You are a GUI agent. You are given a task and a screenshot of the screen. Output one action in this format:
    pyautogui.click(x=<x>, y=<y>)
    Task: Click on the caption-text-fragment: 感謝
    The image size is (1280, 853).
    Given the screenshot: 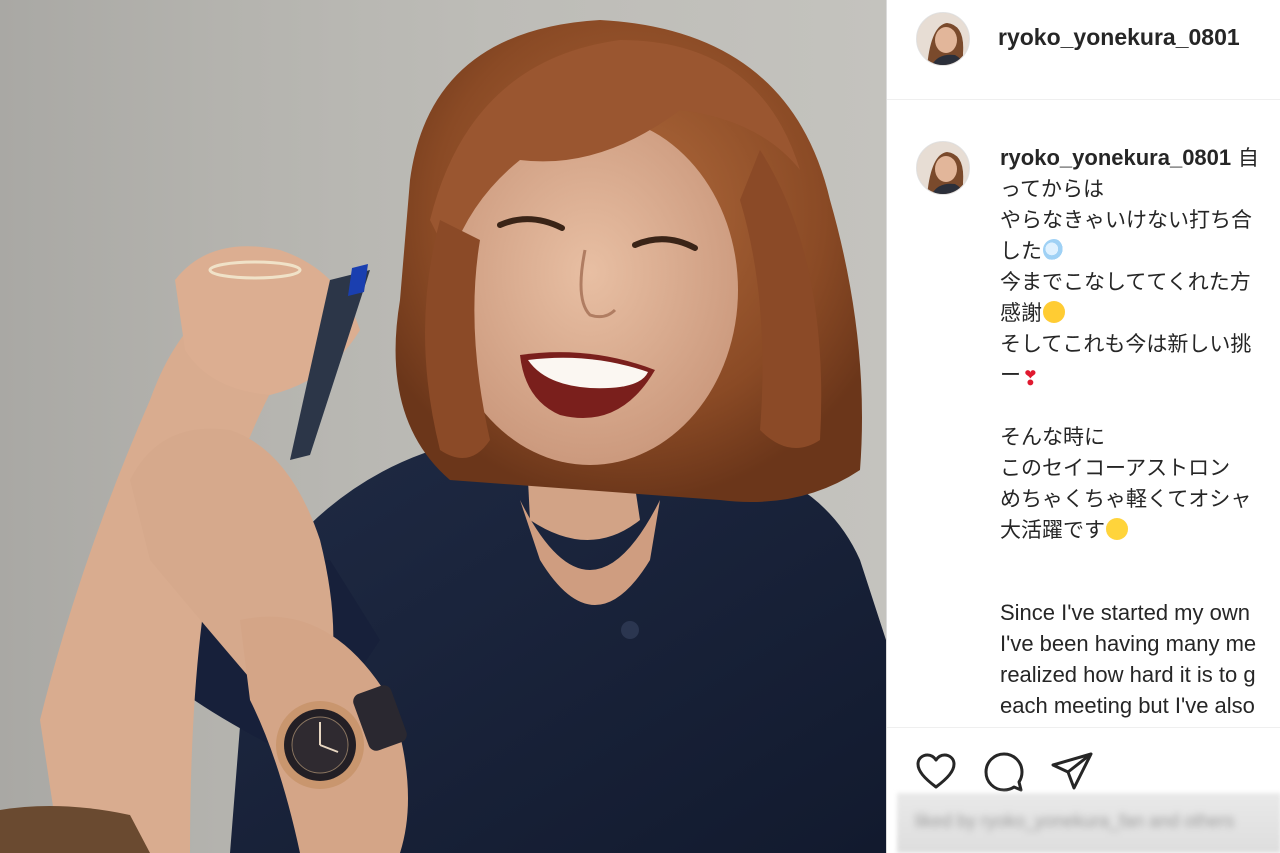 What is the action you would take?
    pyautogui.click(x=1021, y=313)
    